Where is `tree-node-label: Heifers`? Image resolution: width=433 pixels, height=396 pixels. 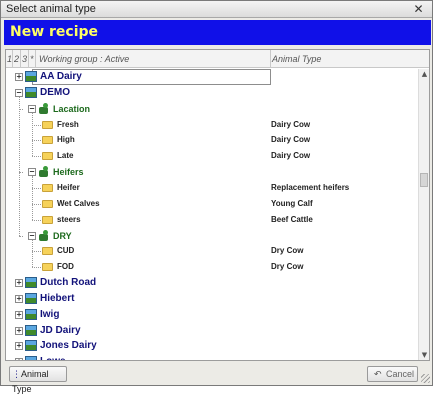 tree-node-label: Heifers is located at coordinates (68, 172).